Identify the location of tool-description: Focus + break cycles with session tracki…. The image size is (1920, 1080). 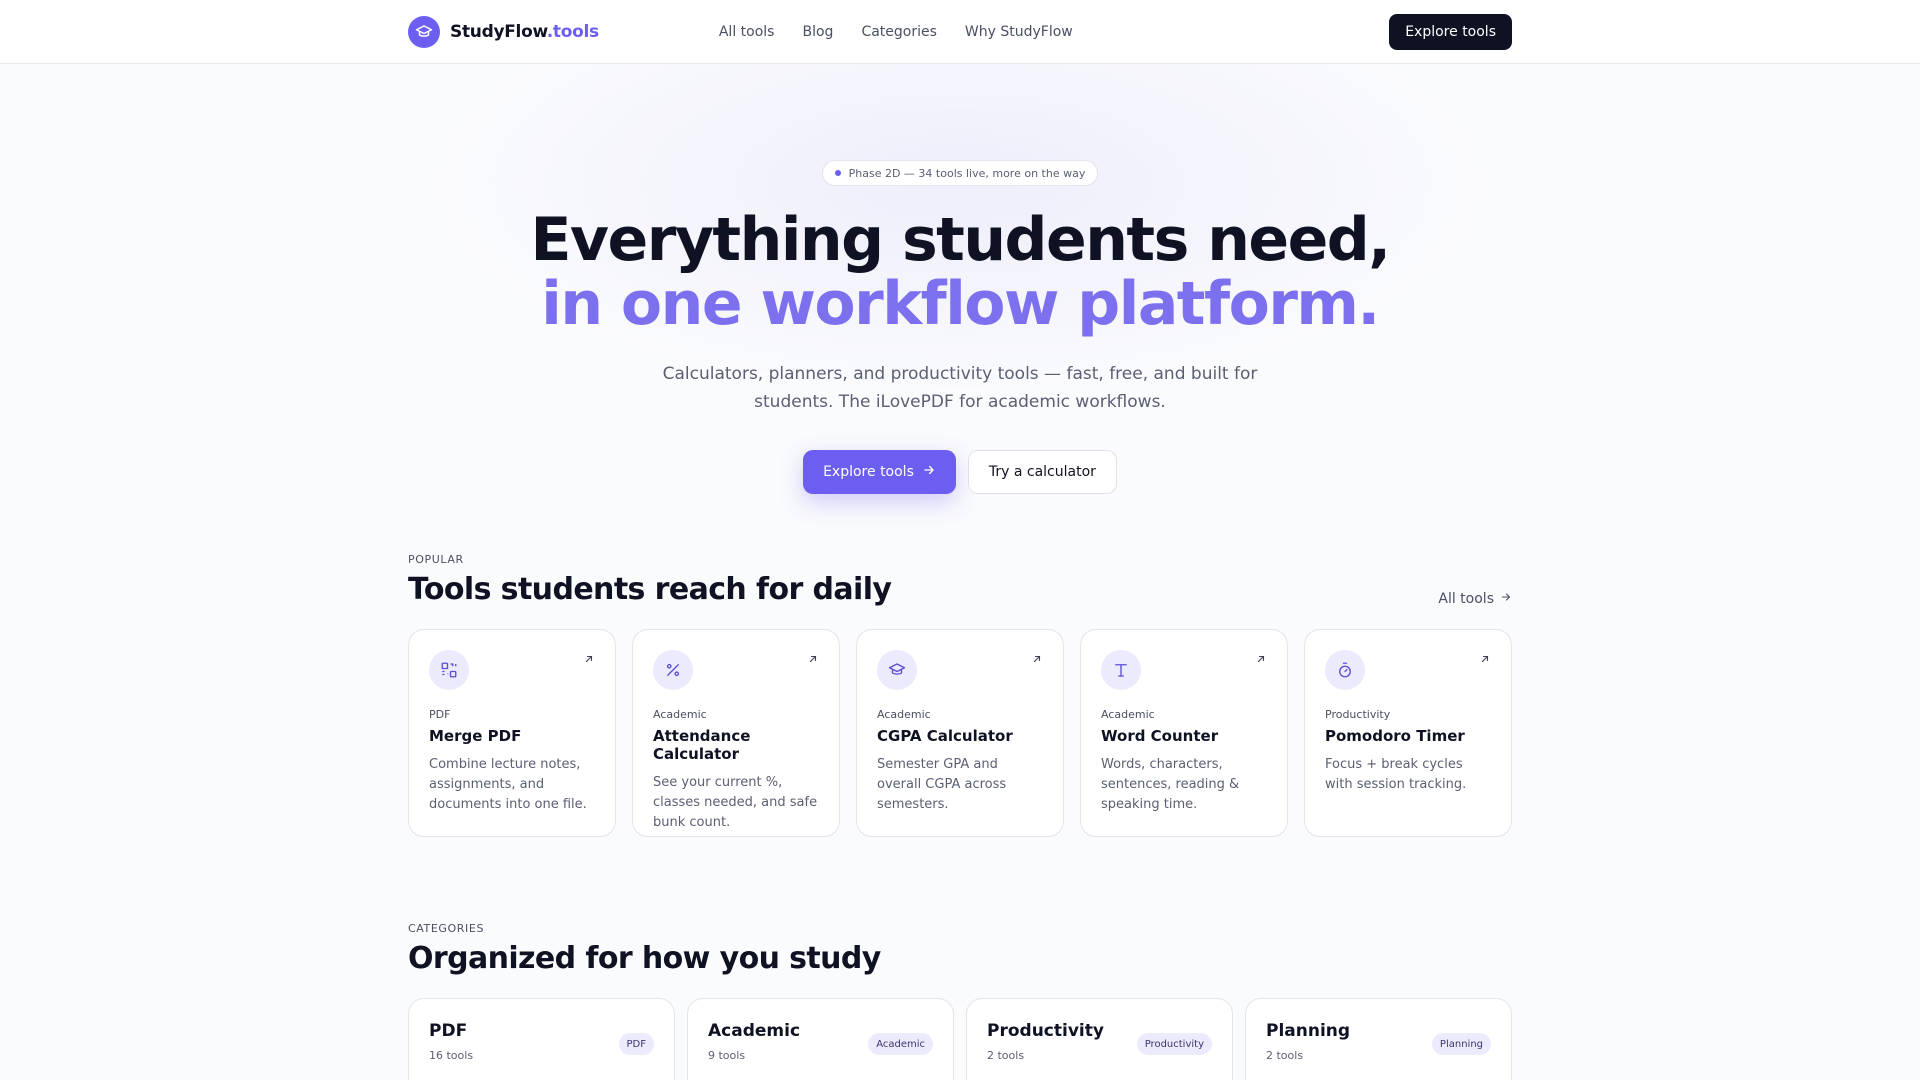
(1396, 774).